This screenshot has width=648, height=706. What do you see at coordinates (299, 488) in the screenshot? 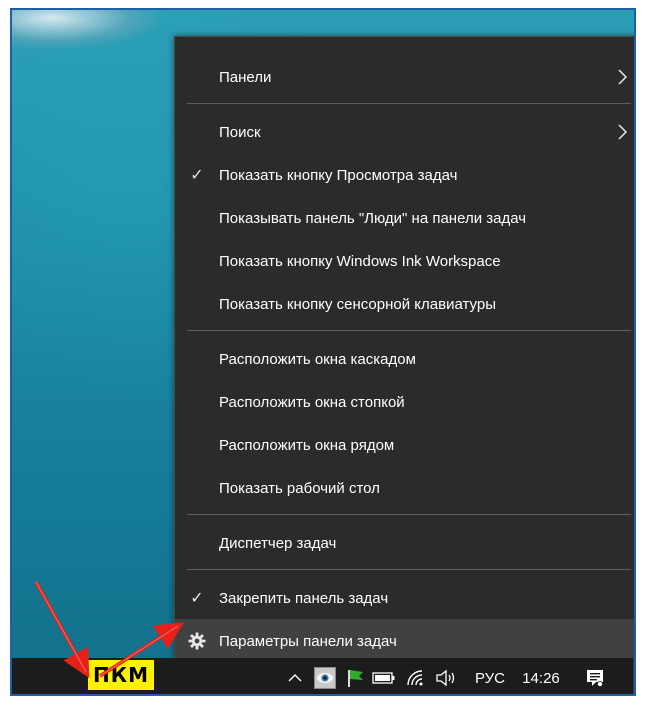
I see `menu-item-label: Показать рабочий стол` at bounding box center [299, 488].